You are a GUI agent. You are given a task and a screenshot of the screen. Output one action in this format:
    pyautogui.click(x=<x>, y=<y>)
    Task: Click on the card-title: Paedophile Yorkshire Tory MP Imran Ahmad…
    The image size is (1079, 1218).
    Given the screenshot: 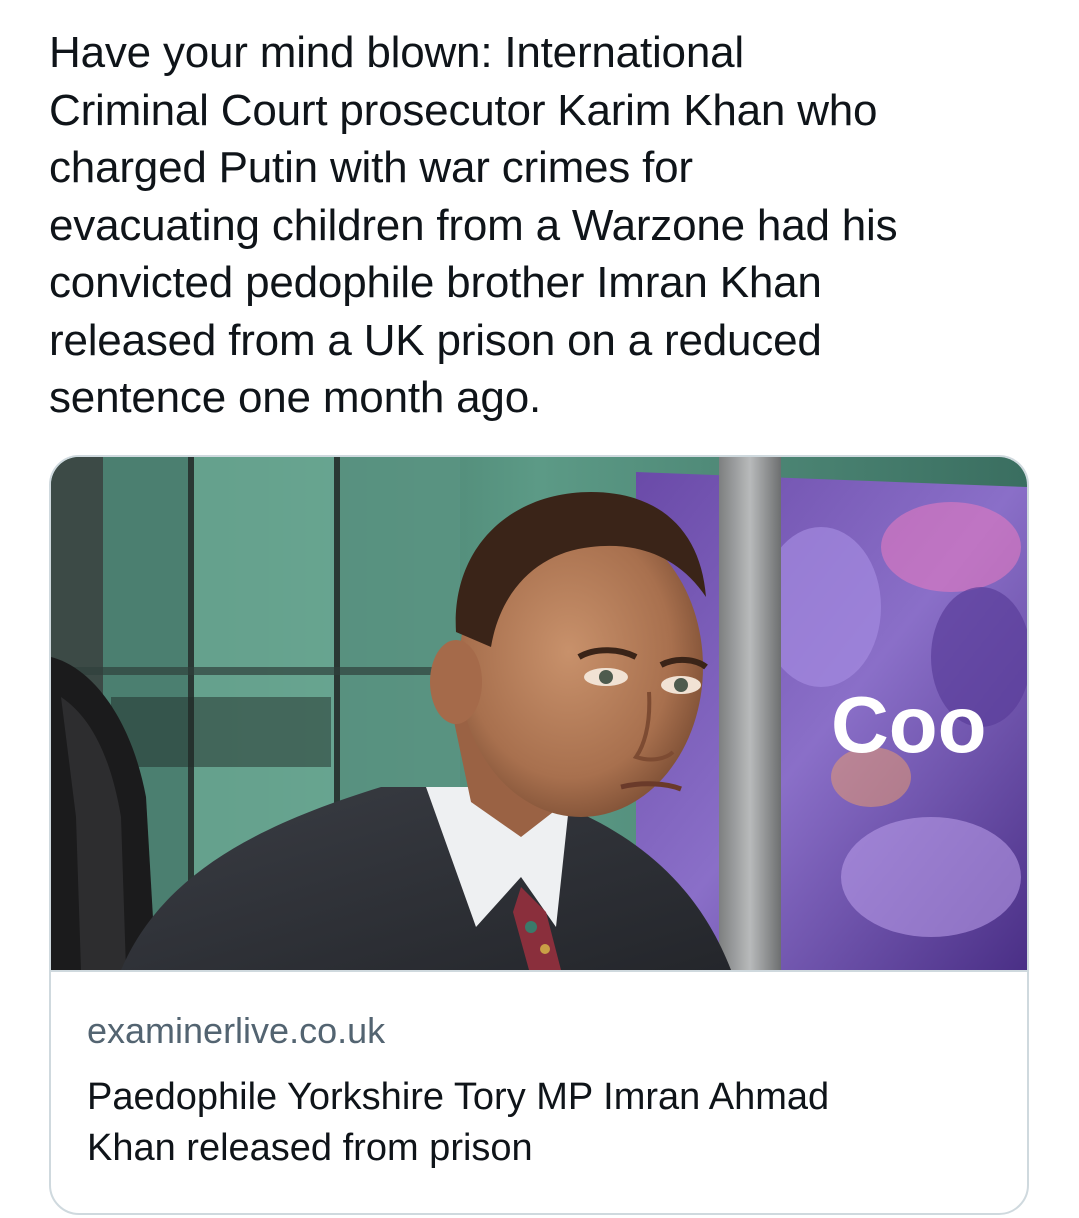 What is the action you would take?
    pyautogui.click(x=537, y=1123)
    